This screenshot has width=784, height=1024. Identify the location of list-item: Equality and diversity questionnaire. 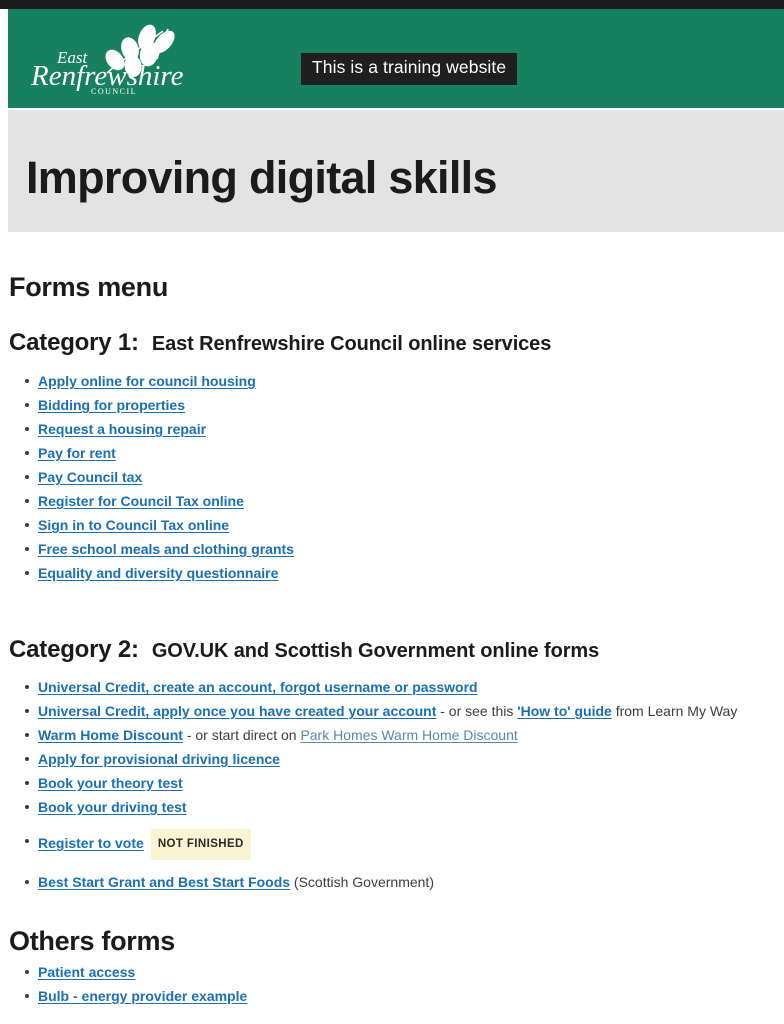
(159, 573).